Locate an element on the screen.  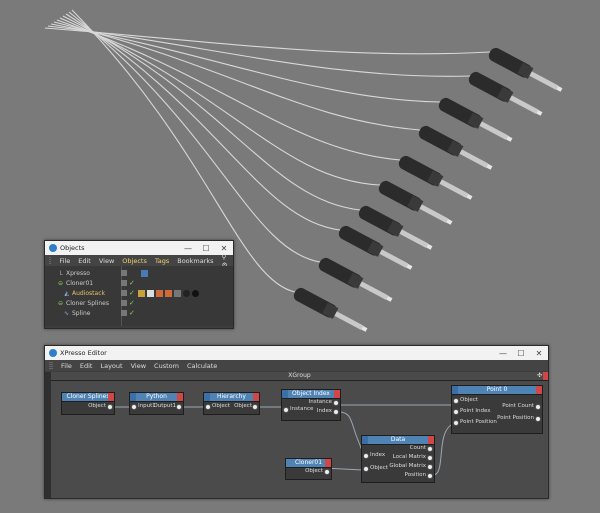
node-title: Data is located at coordinates (398, 439).